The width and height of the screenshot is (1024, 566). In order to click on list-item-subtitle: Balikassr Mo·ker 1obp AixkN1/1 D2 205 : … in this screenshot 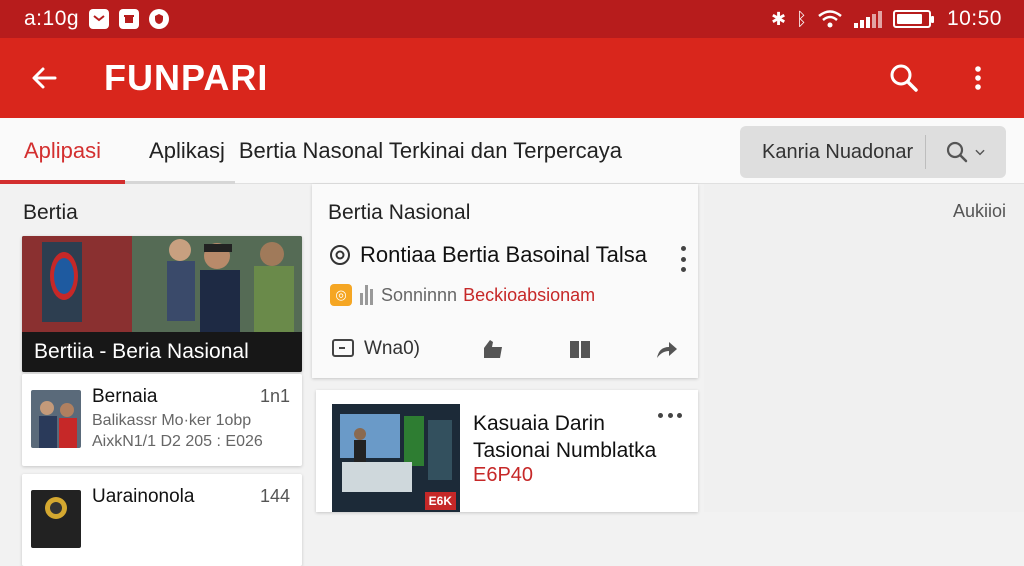, I will do `click(177, 431)`.